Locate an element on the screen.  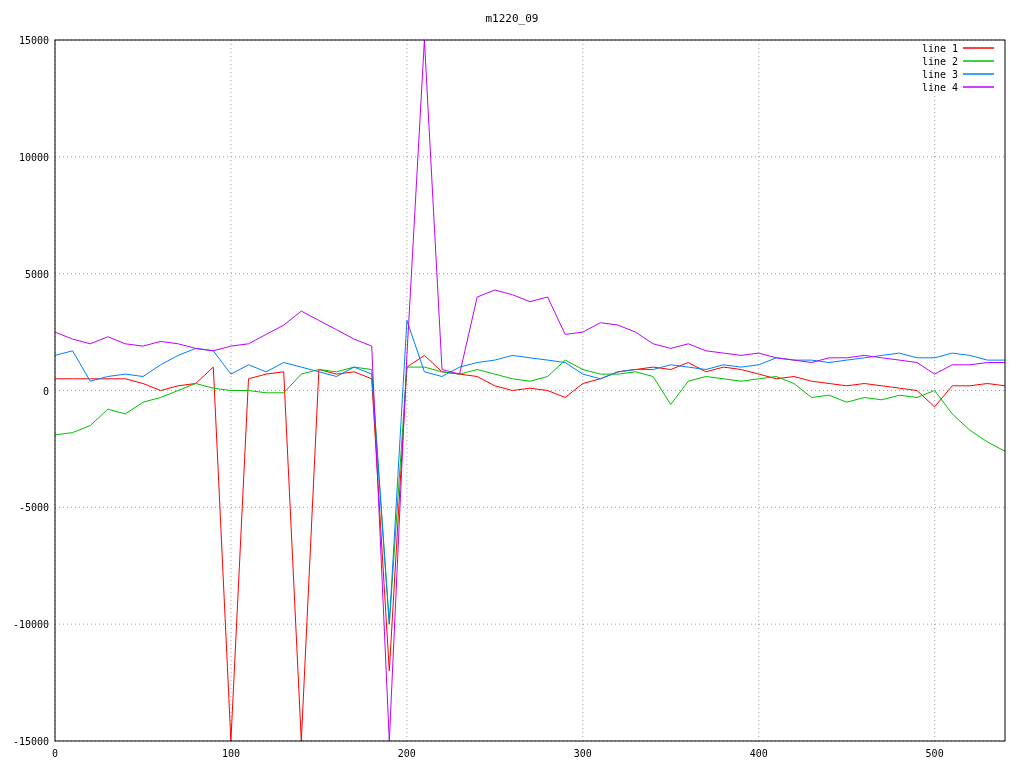
x-tick-label: 400 is located at coordinates (758, 753).